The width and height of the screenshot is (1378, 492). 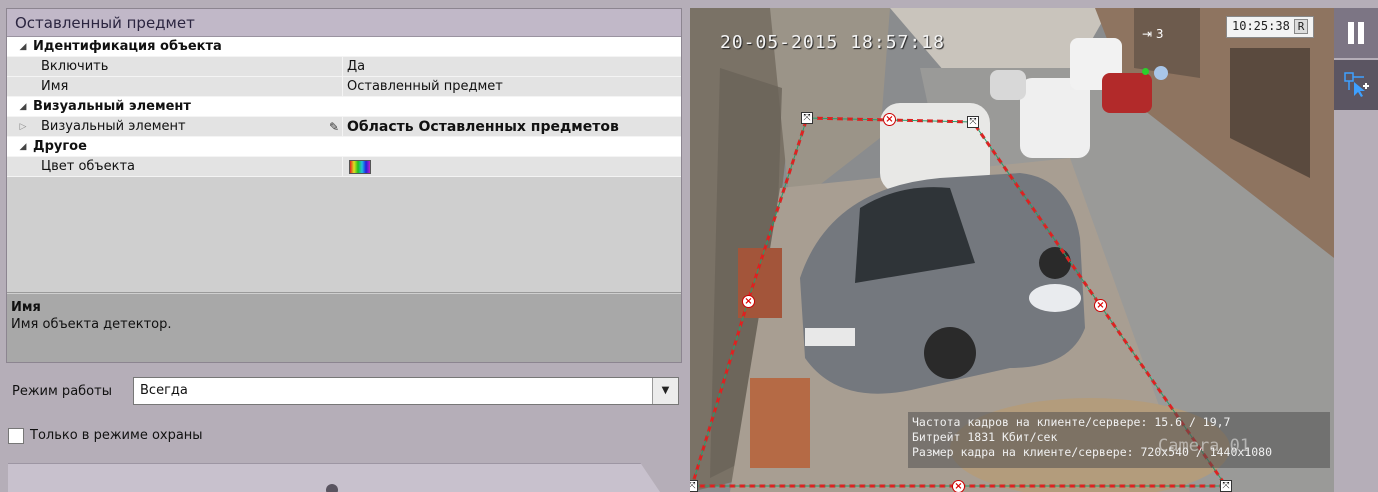 What do you see at coordinates (26, 307) in the screenshot?
I see `description-title: Имя` at bounding box center [26, 307].